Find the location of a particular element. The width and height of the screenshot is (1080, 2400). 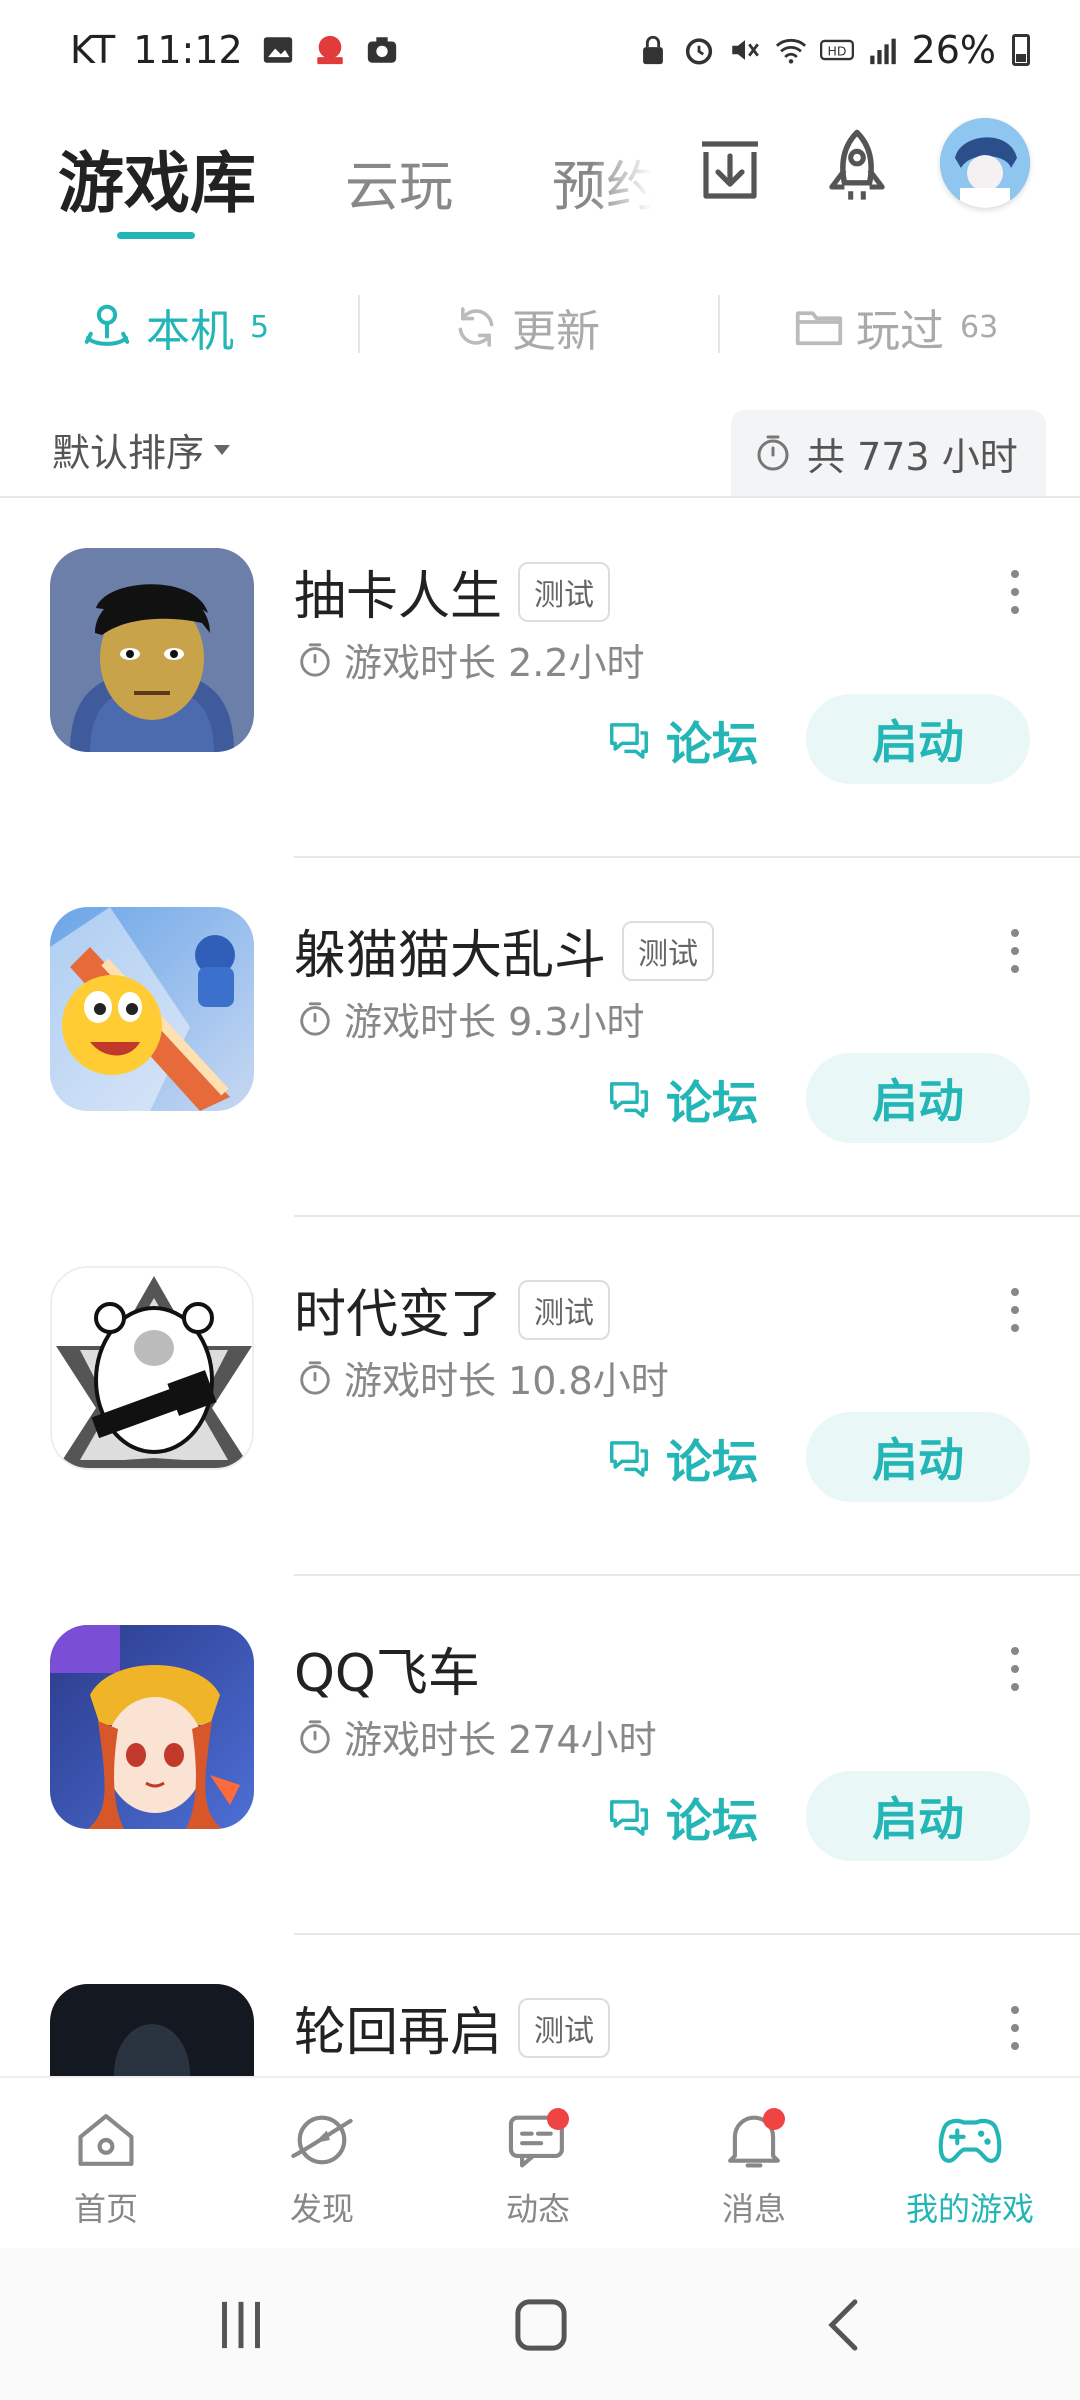

status-left: KT 11:12 is located at coordinates (234, 50).